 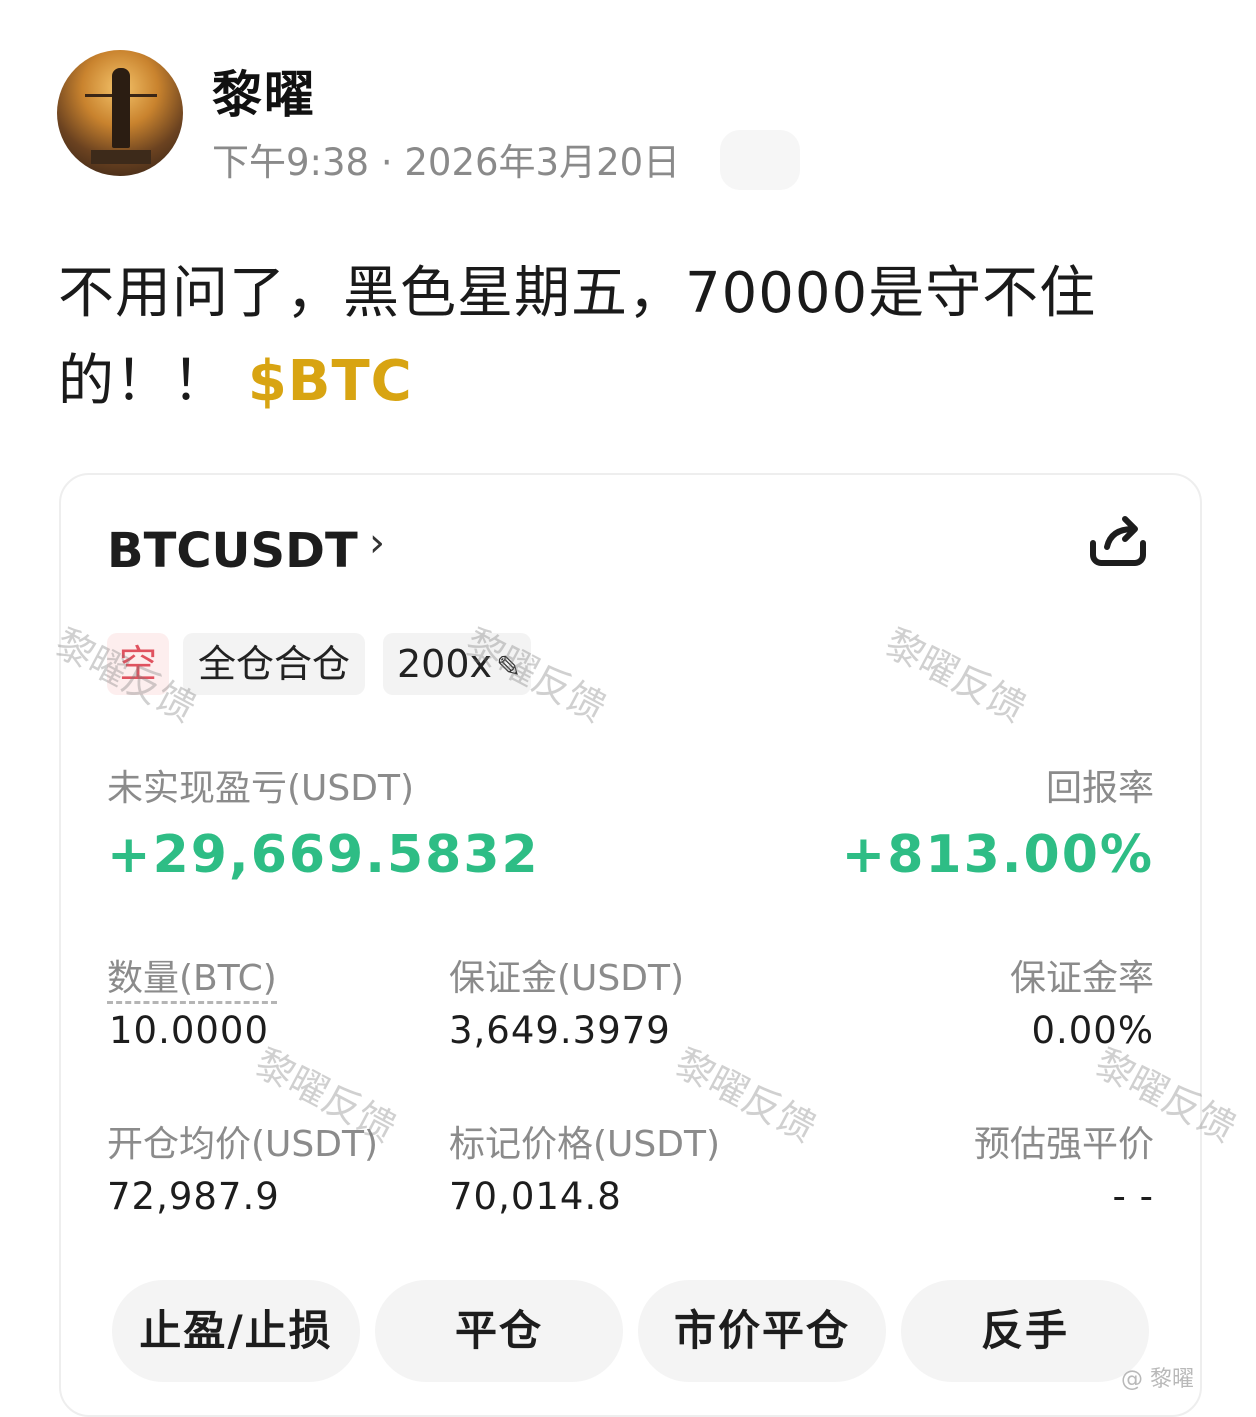 I want to click on mark-value: 70,014.8, so click(x=535, y=1196).